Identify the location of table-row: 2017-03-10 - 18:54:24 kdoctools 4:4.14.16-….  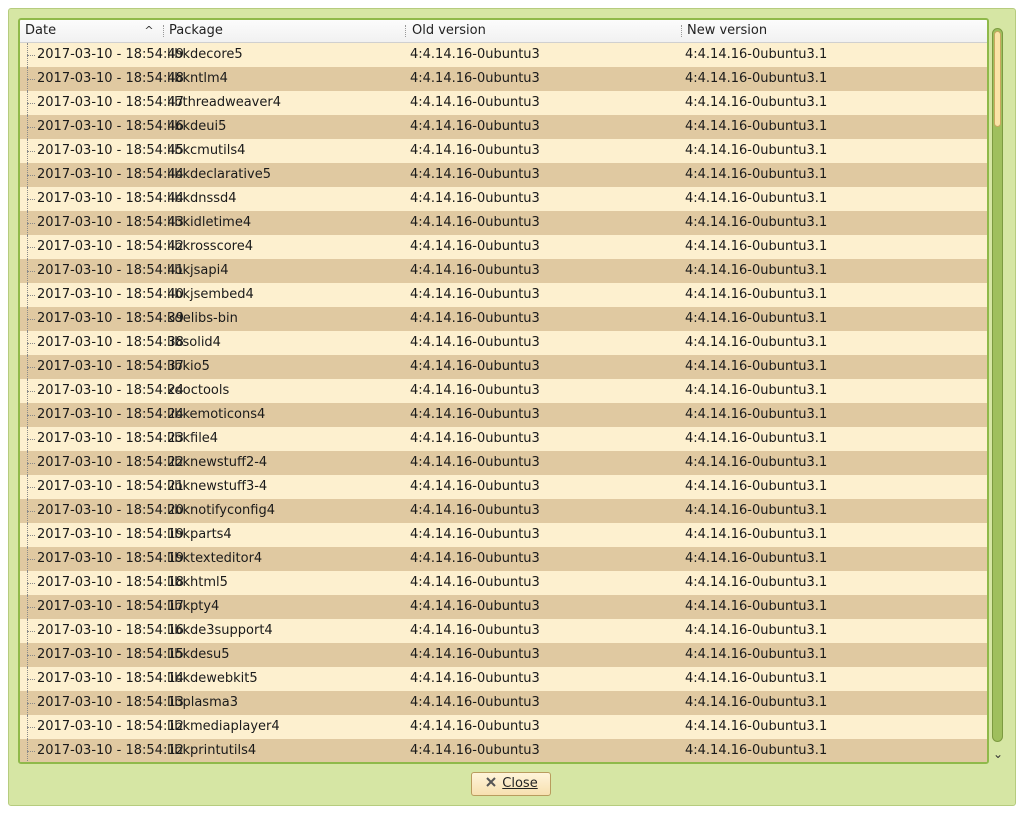
(503, 391).